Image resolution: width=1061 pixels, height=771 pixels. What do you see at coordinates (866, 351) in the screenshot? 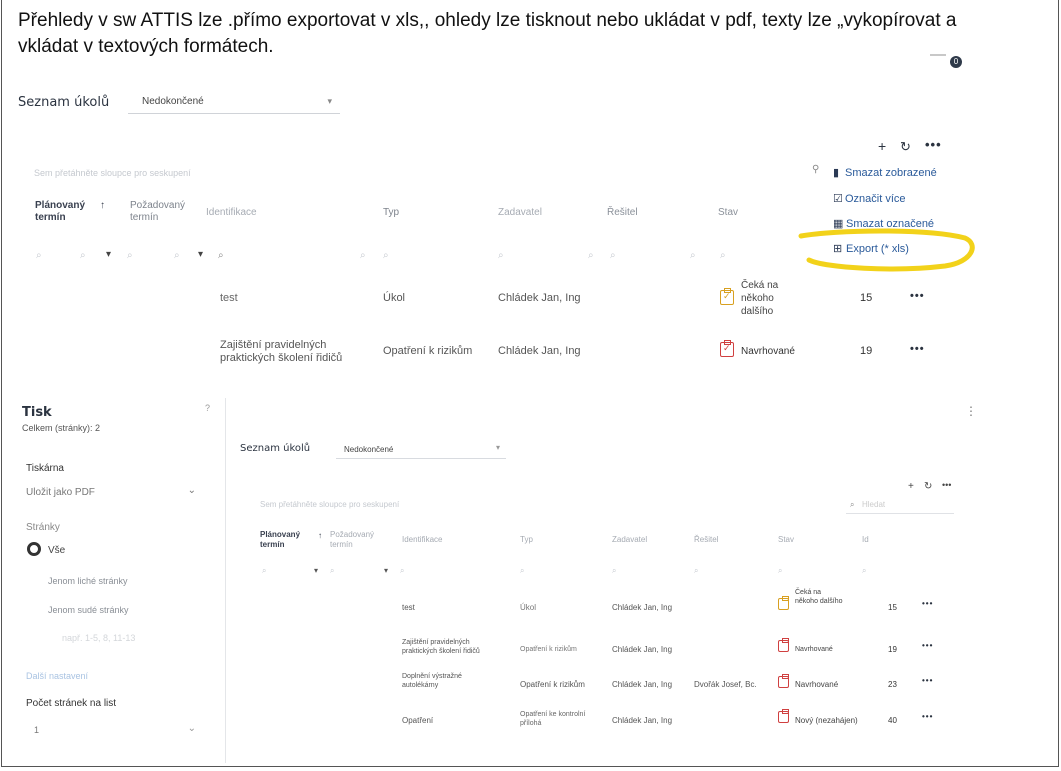
I see `row-id: 19` at bounding box center [866, 351].